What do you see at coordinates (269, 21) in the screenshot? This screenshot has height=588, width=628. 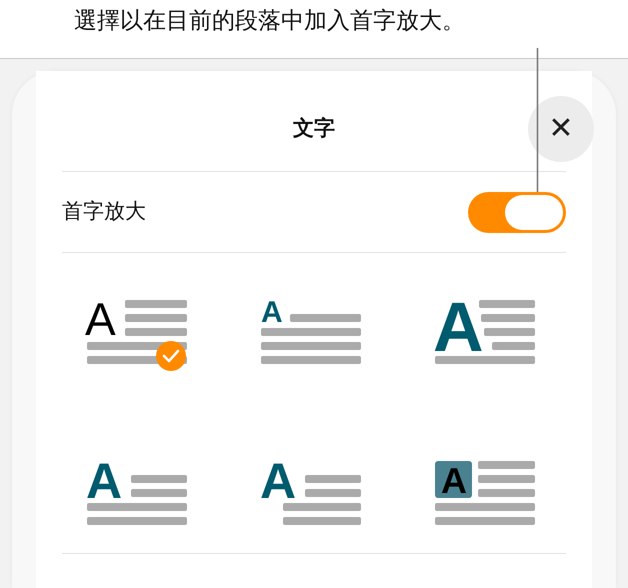 I see `callout-text: 選擇以在目前的段落中加入首字放大。` at bounding box center [269, 21].